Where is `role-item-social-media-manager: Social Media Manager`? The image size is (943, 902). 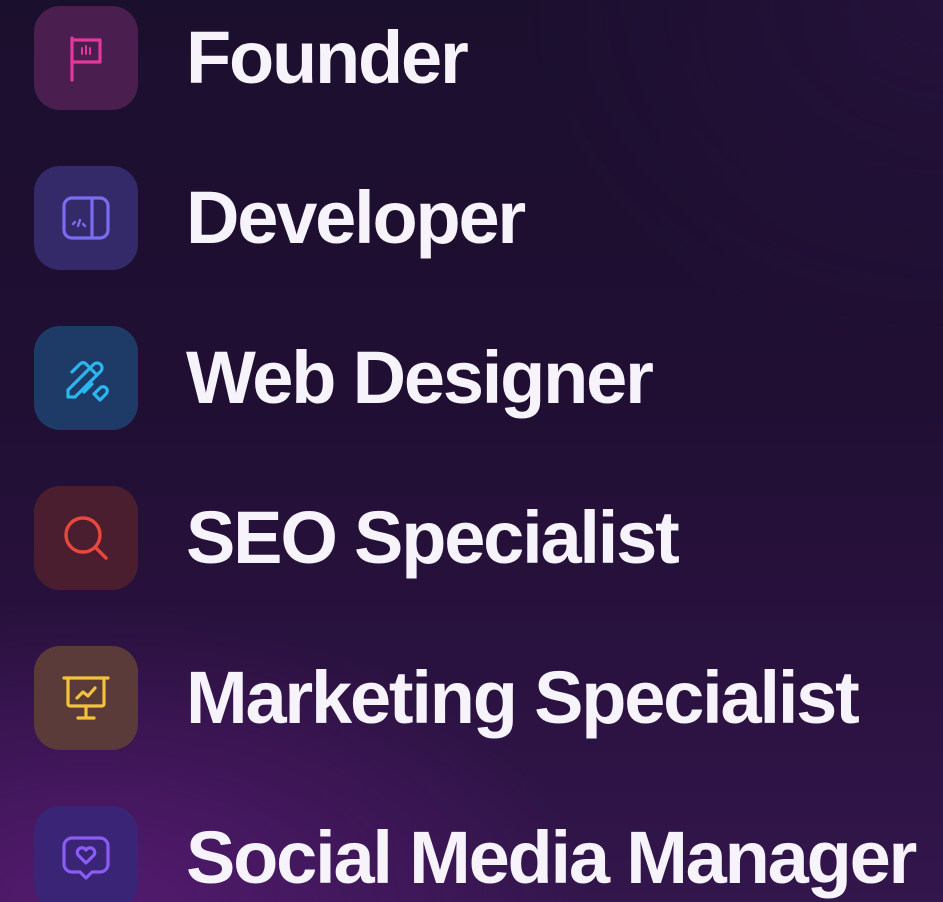 role-item-social-media-manager: Social Media Manager is located at coordinates (475, 853).